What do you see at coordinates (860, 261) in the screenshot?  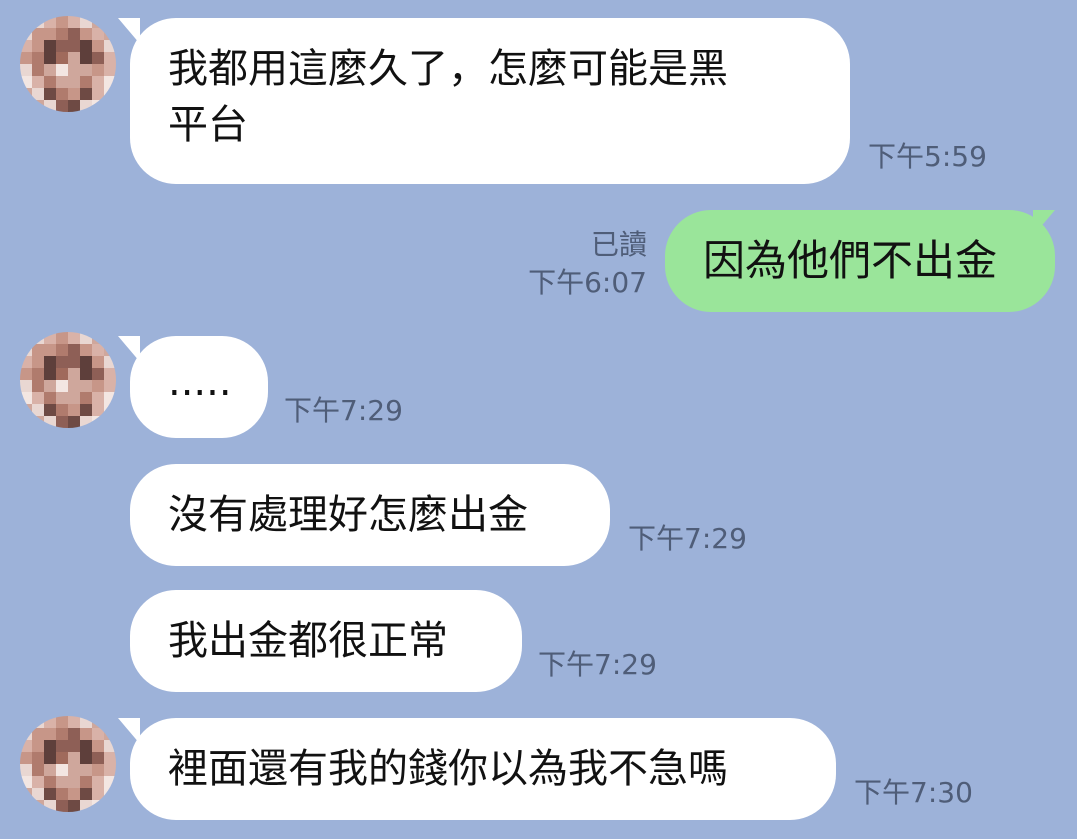 I see `message-bubble-outgoing: 因為他們不出金` at bounding box center [860, 261].